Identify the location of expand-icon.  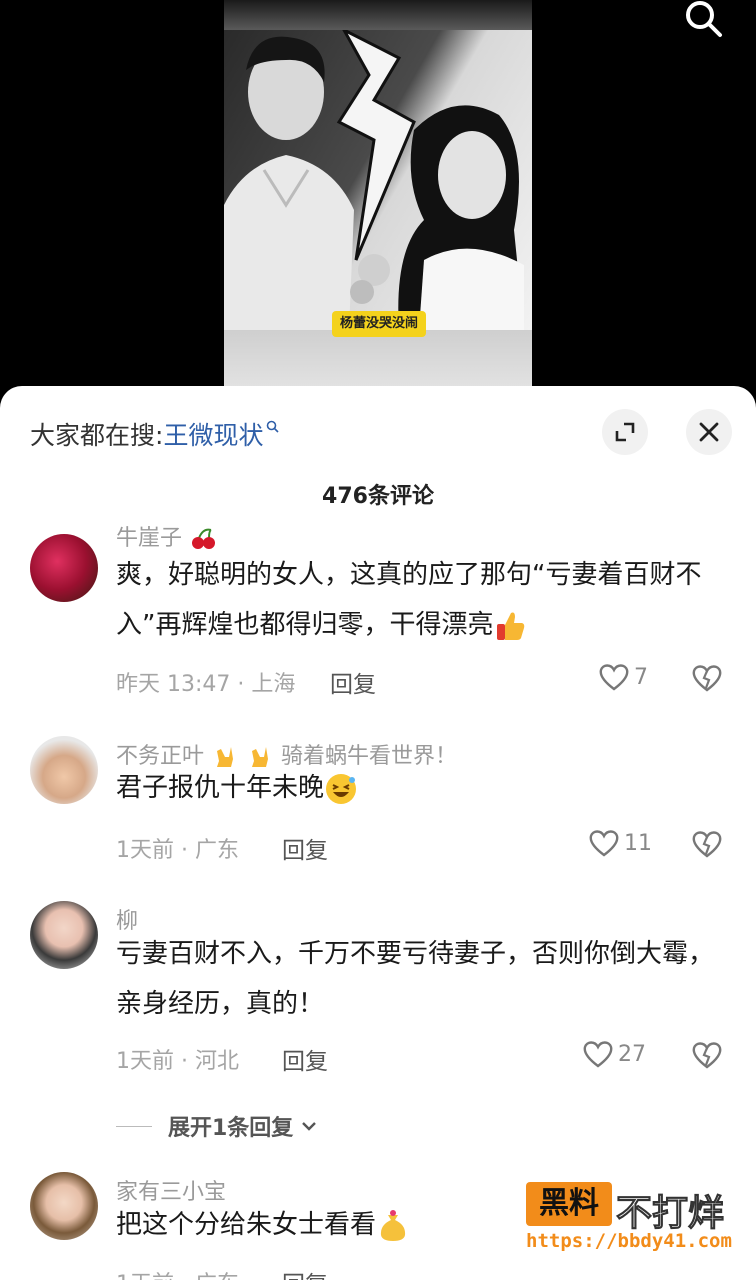
(625, 432).